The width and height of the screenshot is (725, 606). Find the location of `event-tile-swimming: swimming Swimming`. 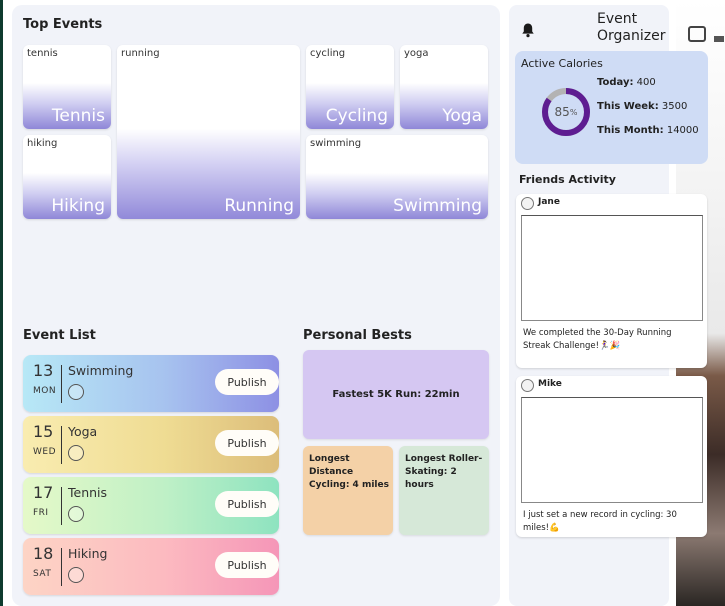

event-tile-swimming: swimming Swimming is located at coordinates (397, 177).